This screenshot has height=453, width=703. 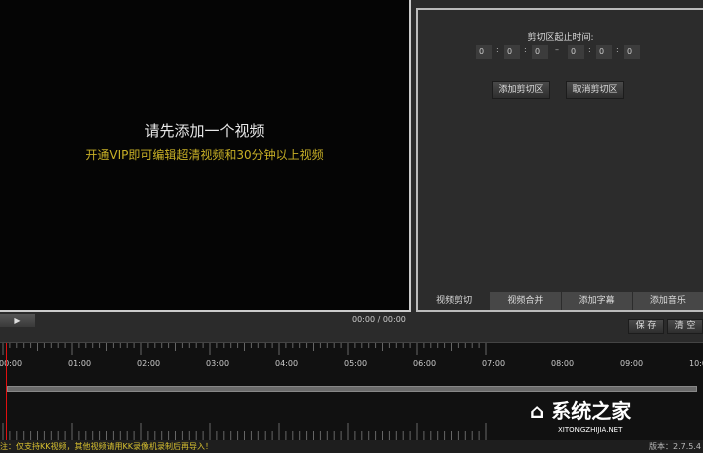 What do you see at coordinates (576, 52) in the screenshot?
I see `end-hour-input: 0` at bounding box center [576, 52].